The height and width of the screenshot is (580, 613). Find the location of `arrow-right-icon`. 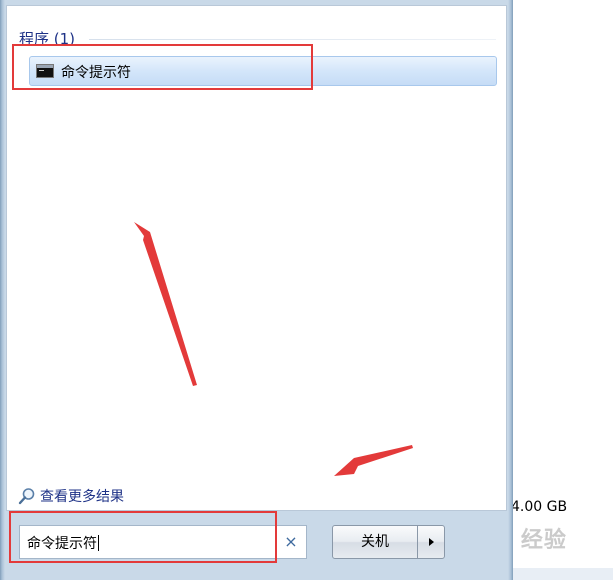

arrow-right-icon is located at coordinates (431, 542).